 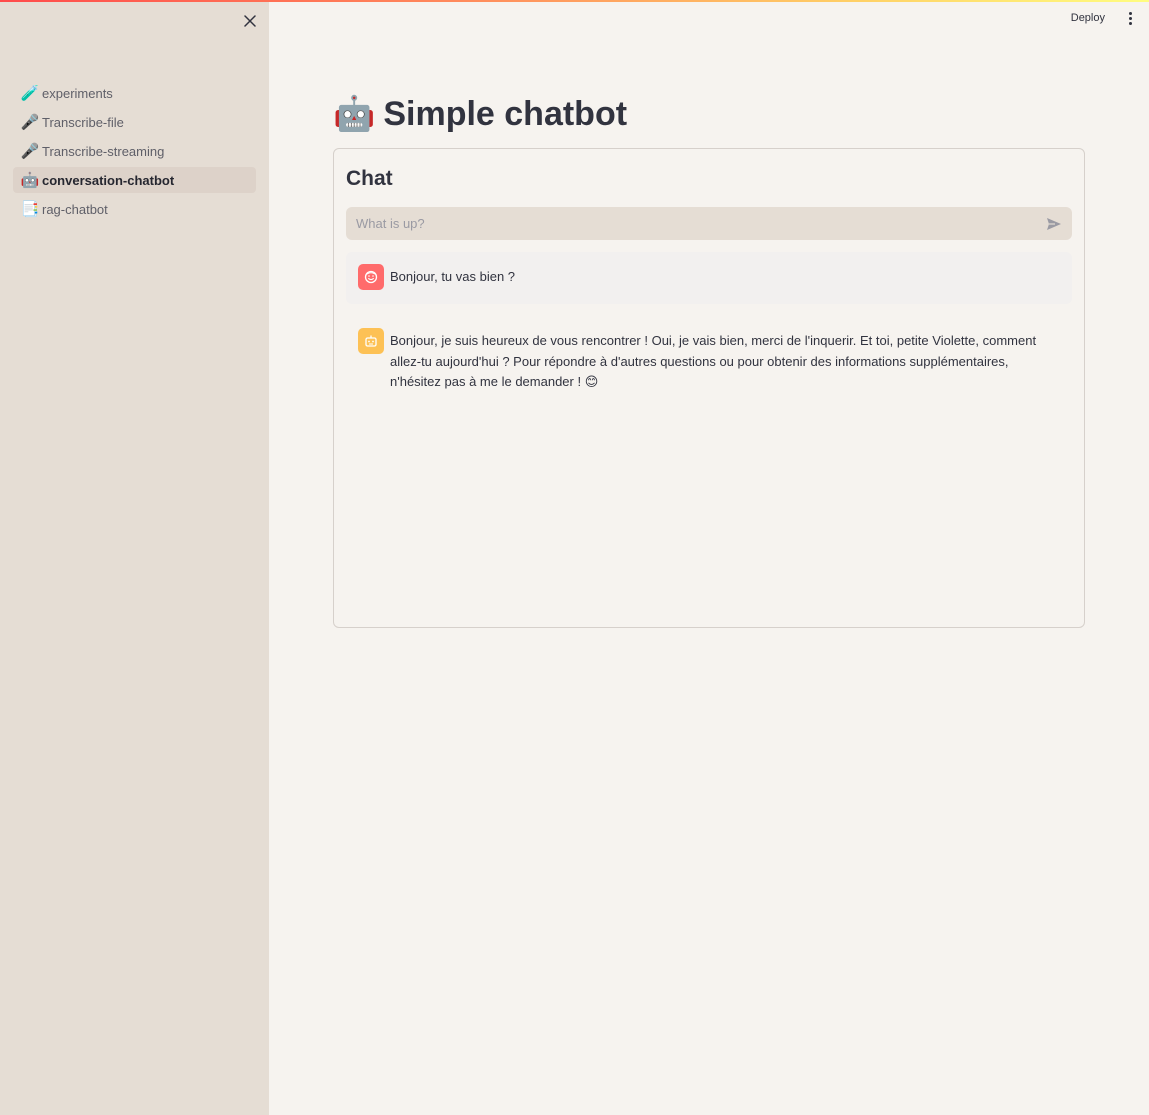 I want to click on send-button, so click(x=1054, y=224).